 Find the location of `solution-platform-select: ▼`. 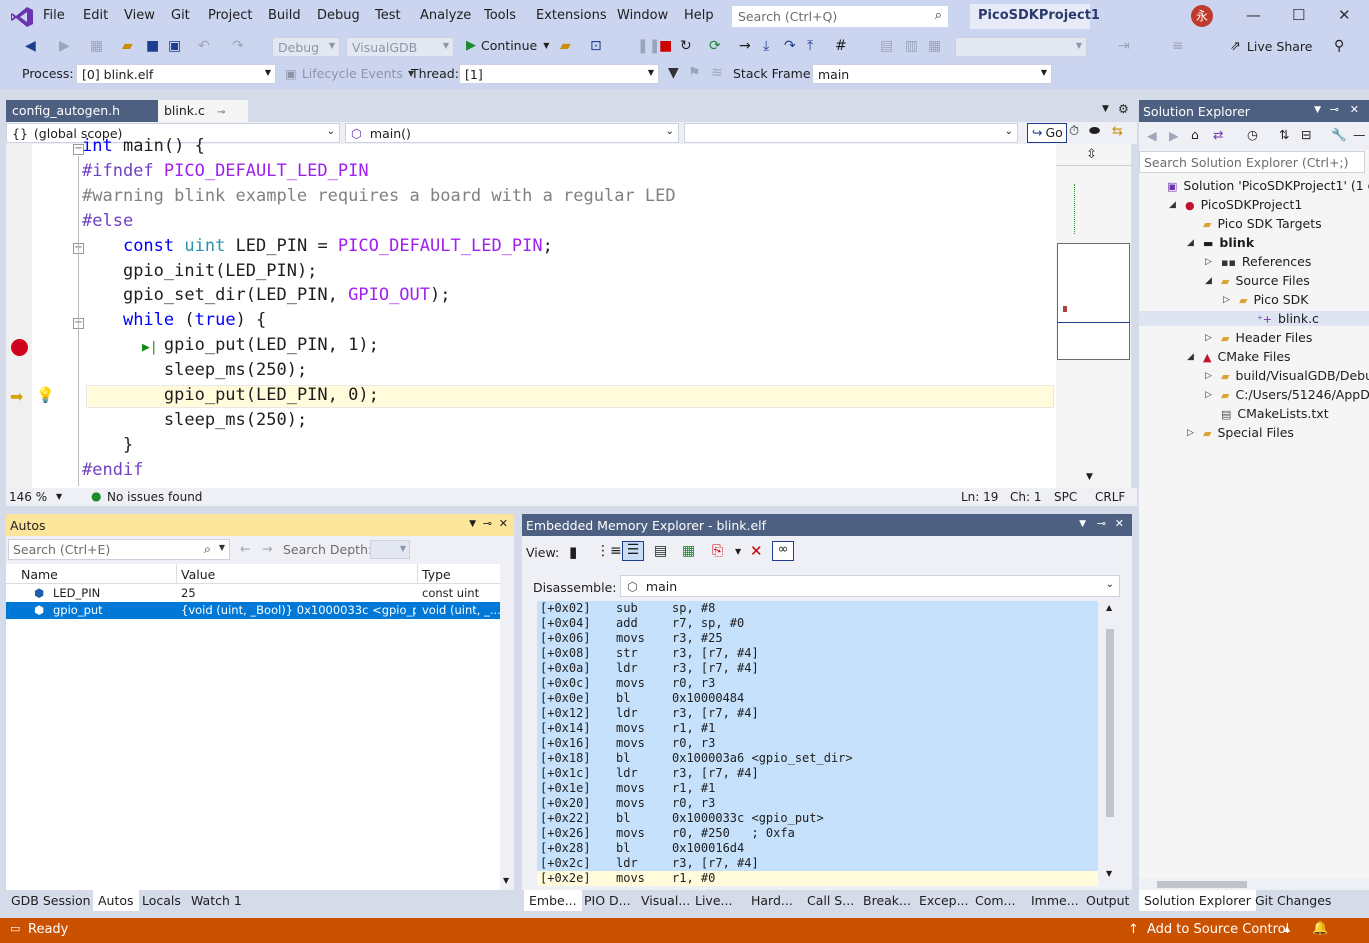

solution-platform-select: ▼ is located at coordinates (1021, 47).